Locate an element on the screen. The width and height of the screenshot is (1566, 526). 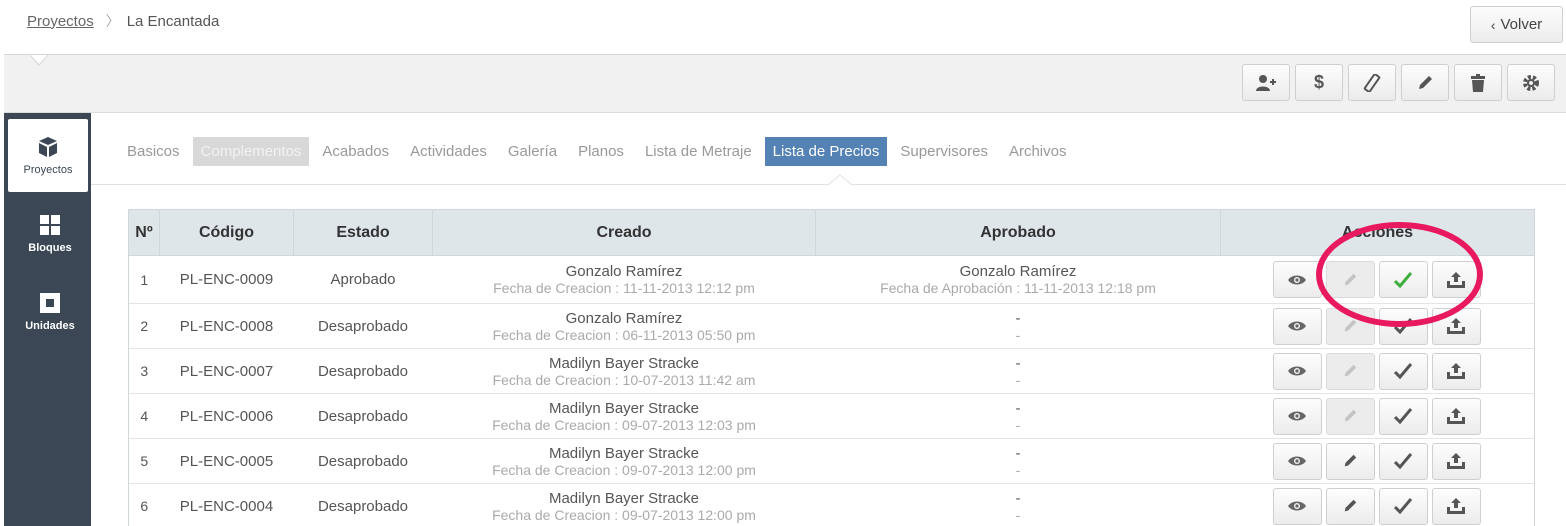
sidebar-item-bloques: Bloques is located at coordinates (50, 233).